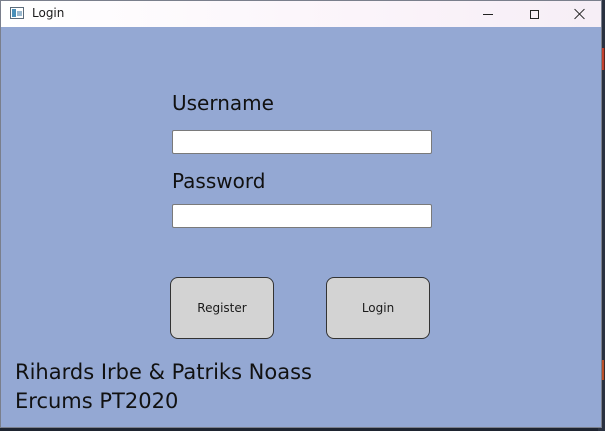 The height and width of the screenshot is (431, 605). I want to click on close-button, so click(579, 14).